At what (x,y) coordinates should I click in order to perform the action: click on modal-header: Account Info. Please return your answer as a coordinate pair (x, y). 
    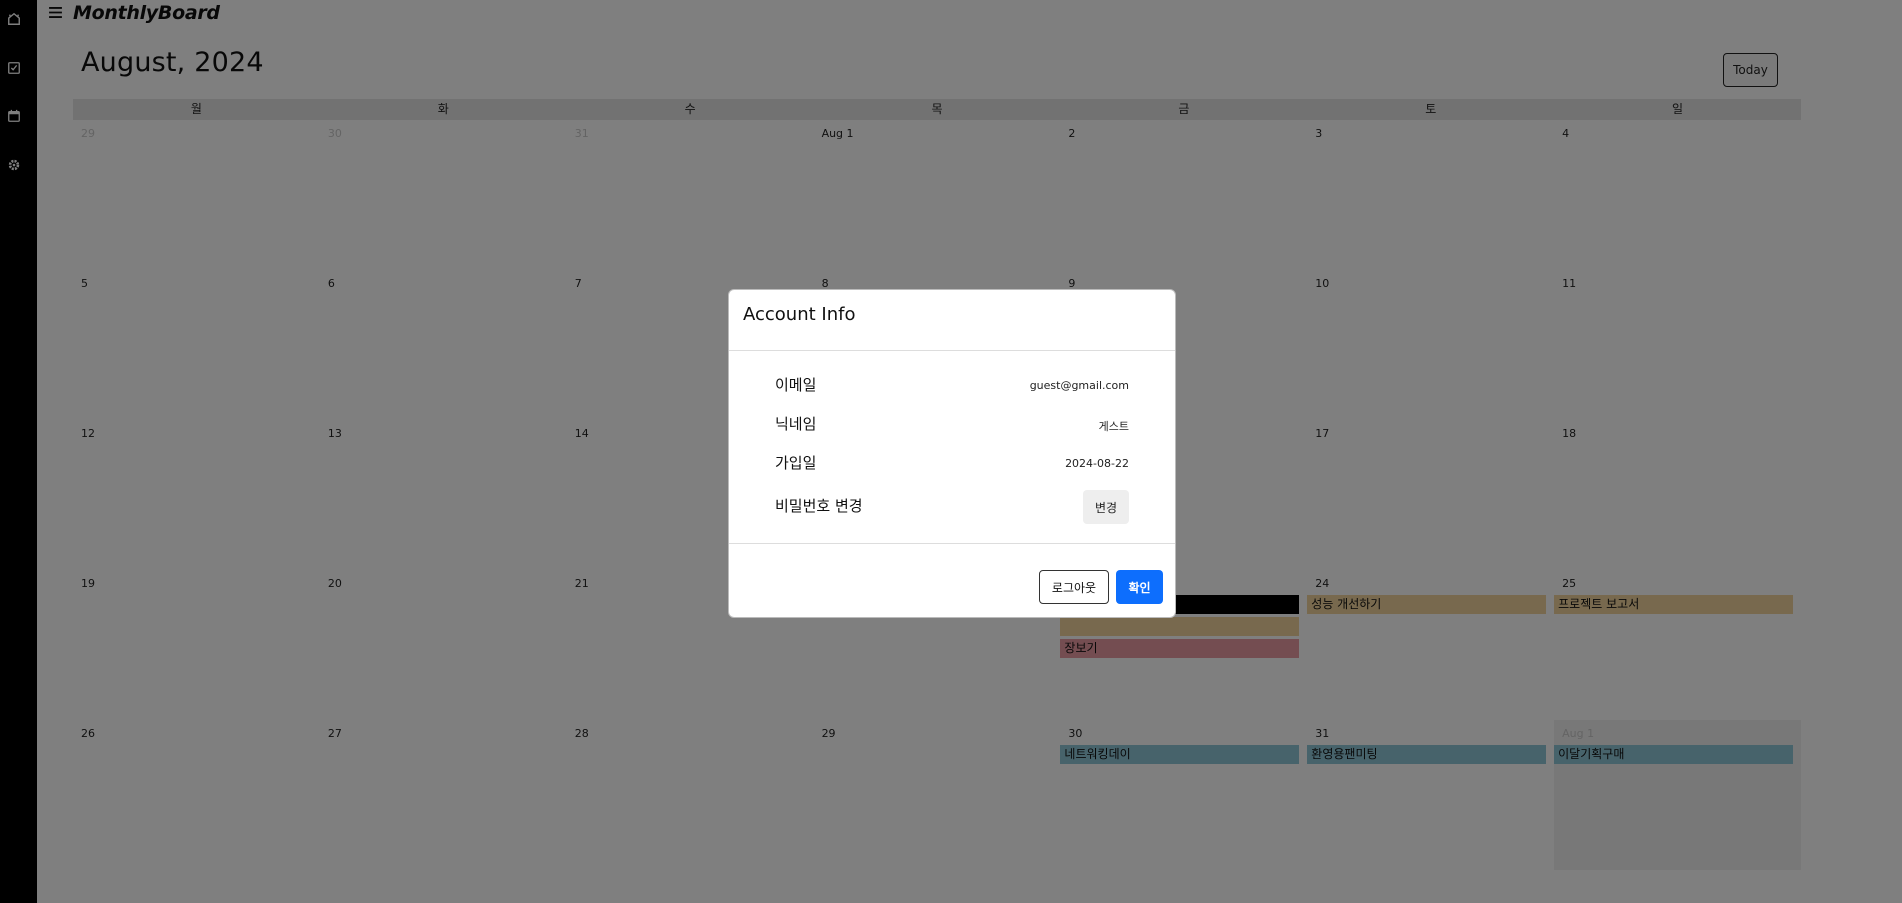
    Looking at the image, I should click on (952, 320).